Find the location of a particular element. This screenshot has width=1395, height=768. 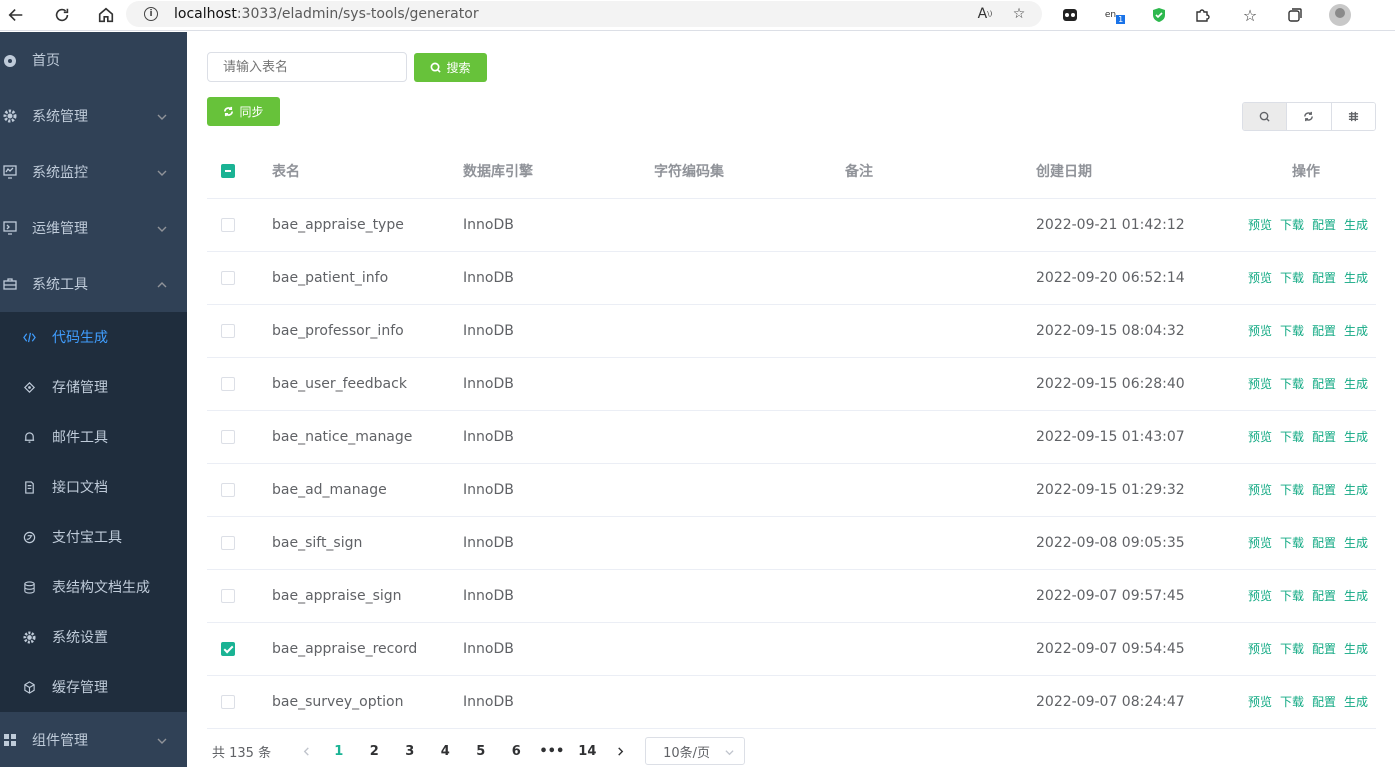

submenu-item-api-docs: 接口文档 is located at coordinates (93, 487).